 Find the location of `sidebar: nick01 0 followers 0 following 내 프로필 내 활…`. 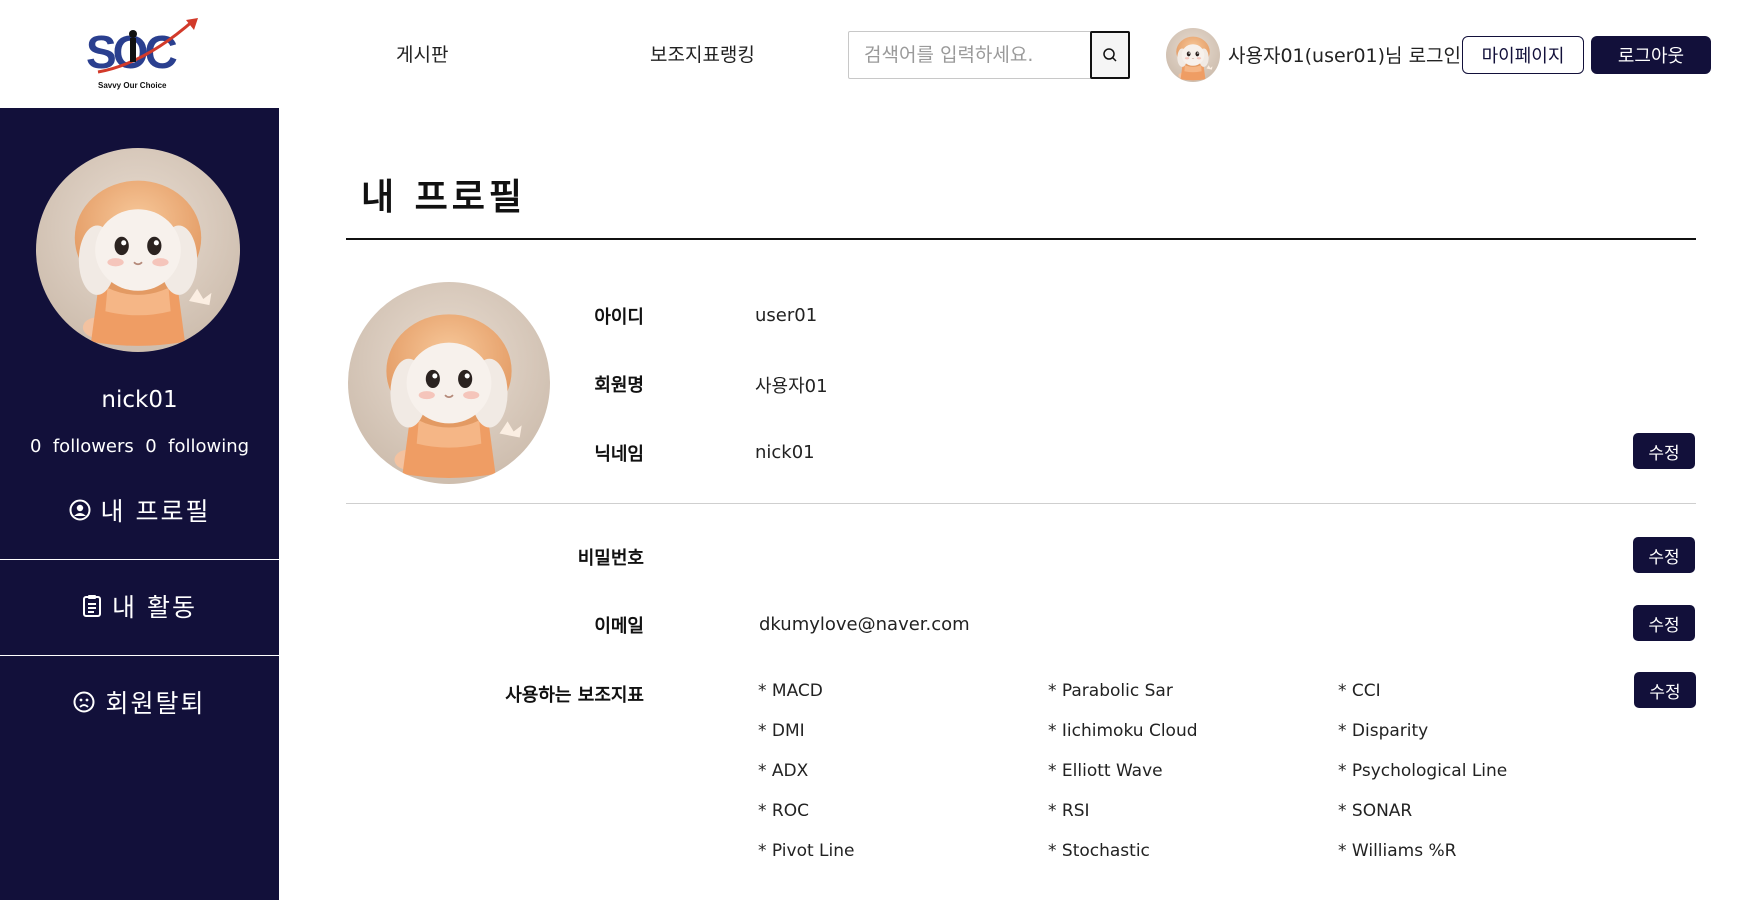

sidebar: nick01 0 followers 0 following 내 프로필 내 활… is located at coordinates (139, 504).